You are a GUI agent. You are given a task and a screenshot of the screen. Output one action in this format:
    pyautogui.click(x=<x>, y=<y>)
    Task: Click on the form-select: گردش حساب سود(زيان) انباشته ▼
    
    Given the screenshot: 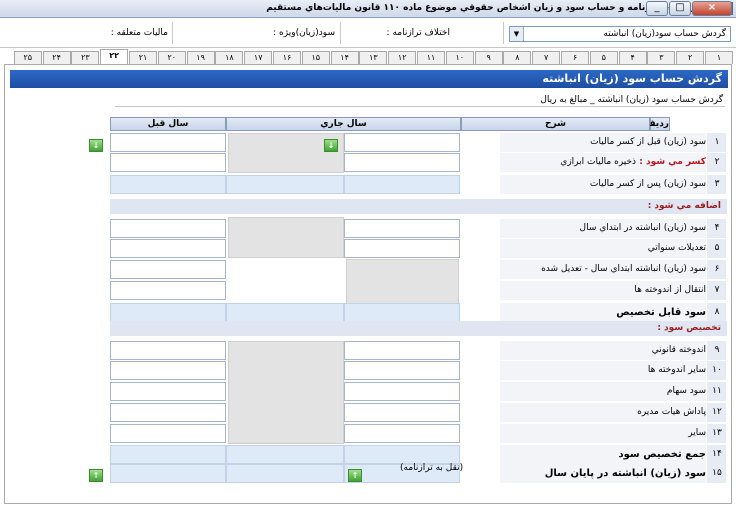 What is the action you would take?
    pyautogui.click(x=620, y=34)
    